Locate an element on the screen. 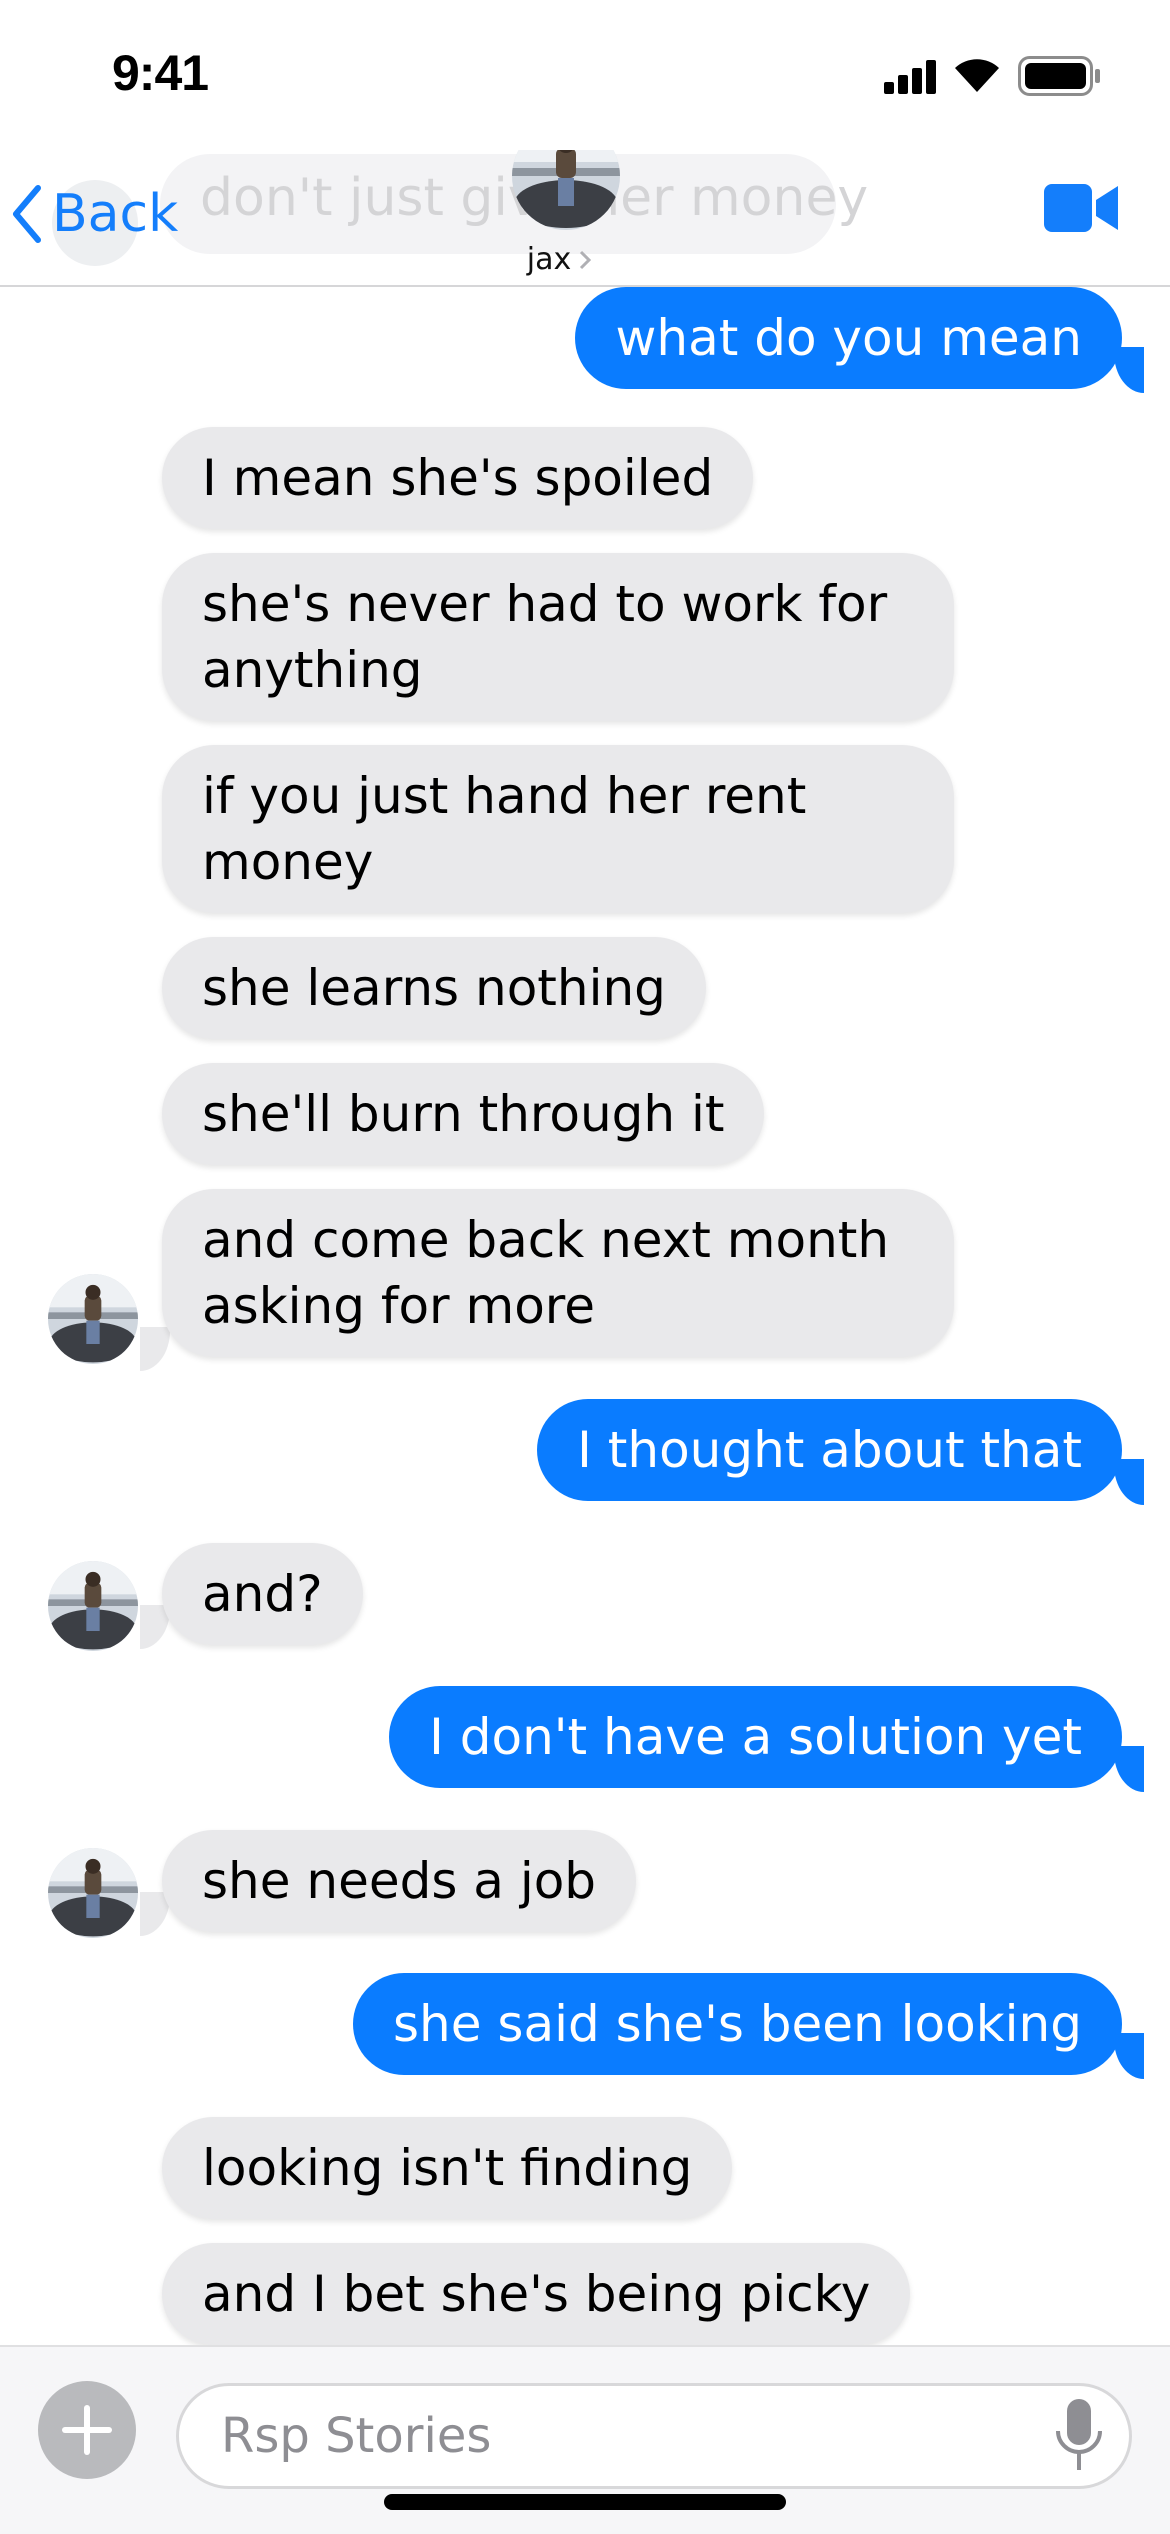  incoming-message: she needs a job is located at coordinates (399, 1881).